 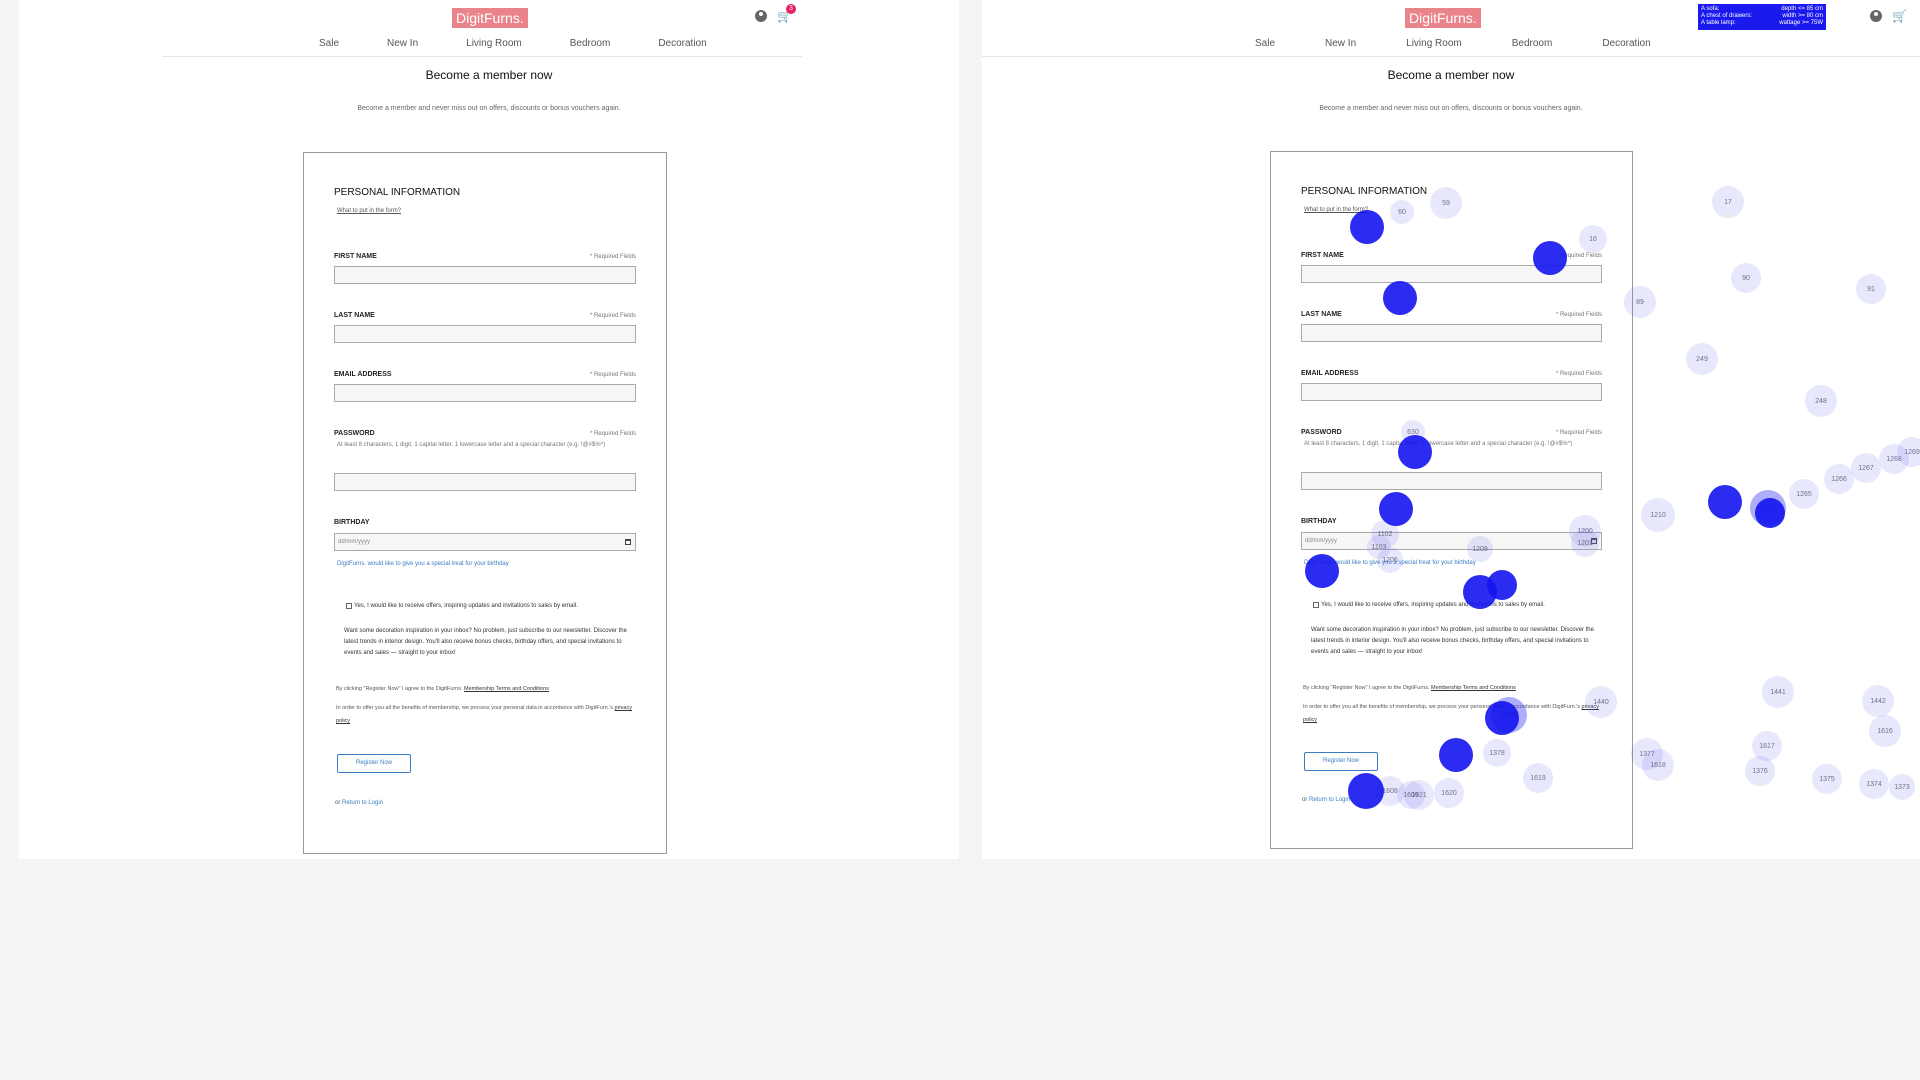 What do you see at coordinates (791, 9) in the screenshot?
I see `cart-count-badge: 3` at bounding box center [791, 9].